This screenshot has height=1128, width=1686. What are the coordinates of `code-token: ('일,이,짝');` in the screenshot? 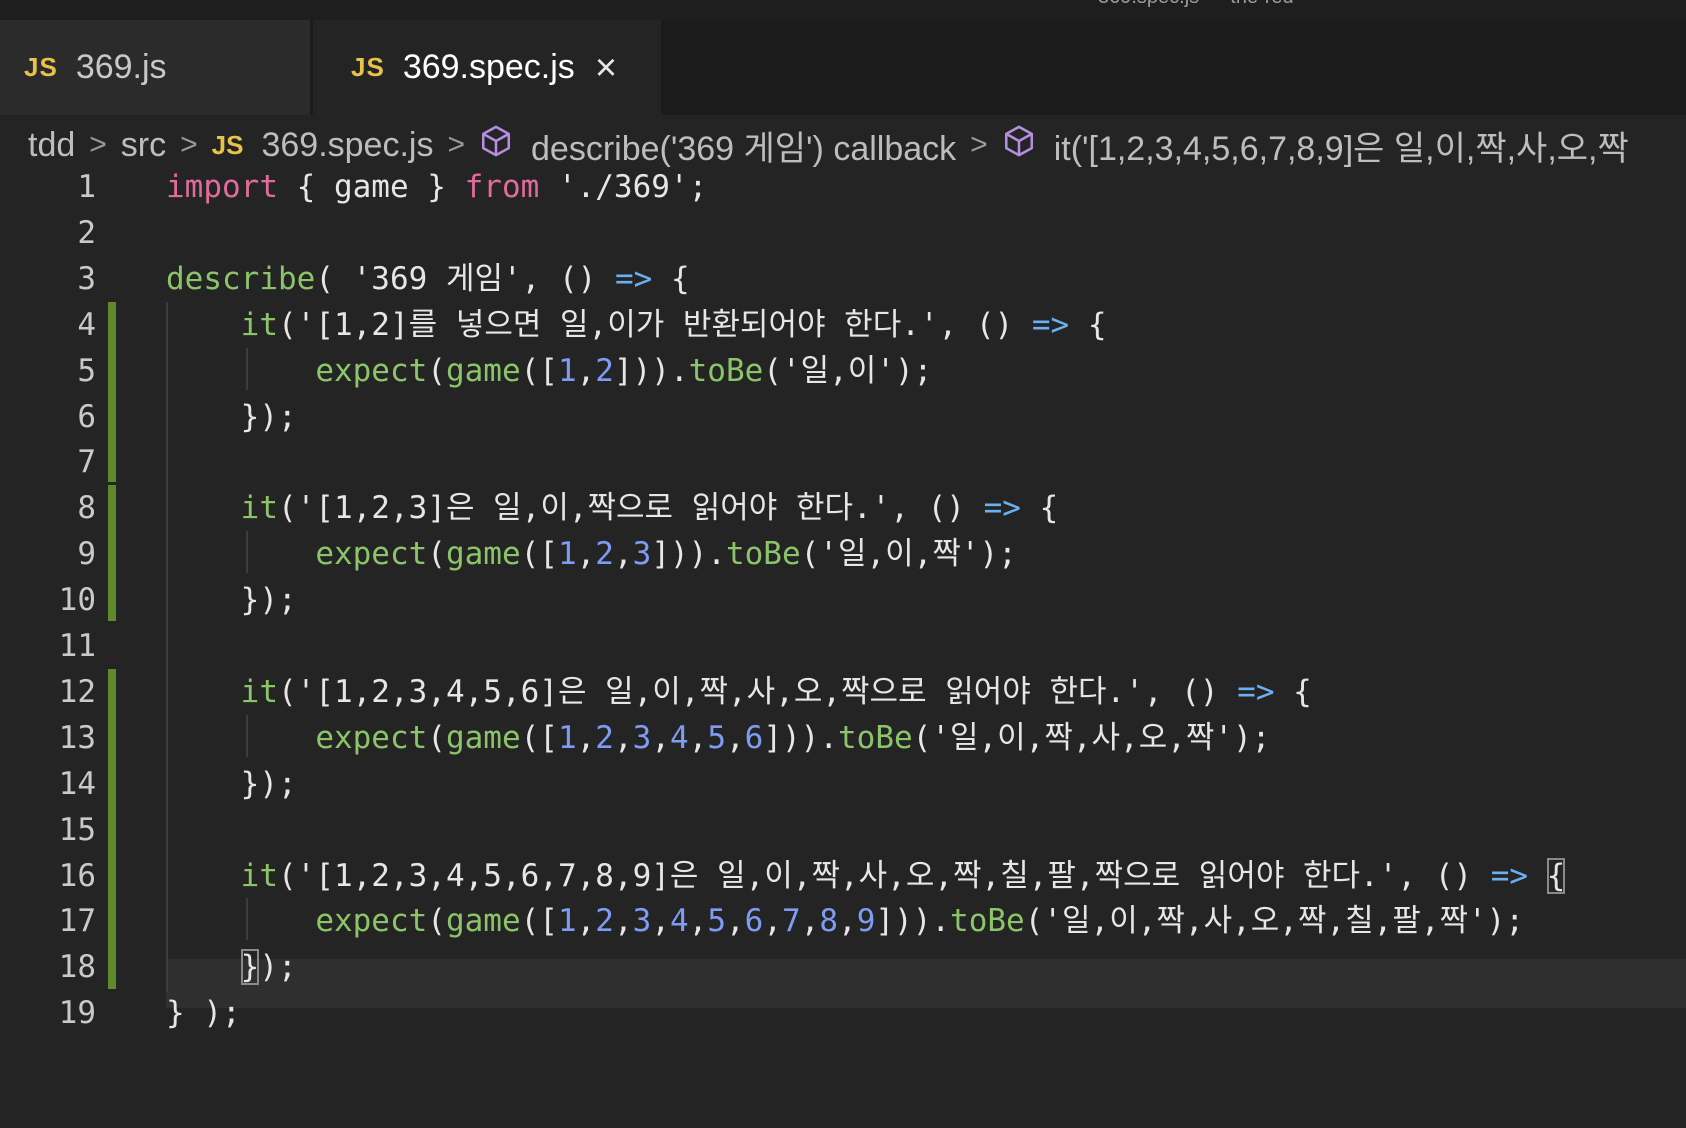 It's located at (908, 554).